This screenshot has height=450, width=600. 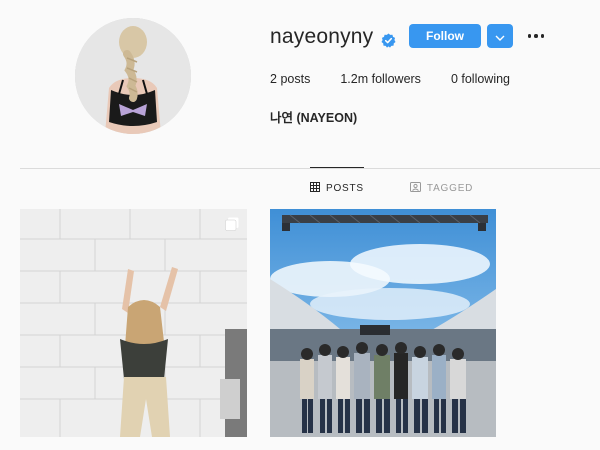 I want to click on followers-label: followers, so click(x=396, y=79).